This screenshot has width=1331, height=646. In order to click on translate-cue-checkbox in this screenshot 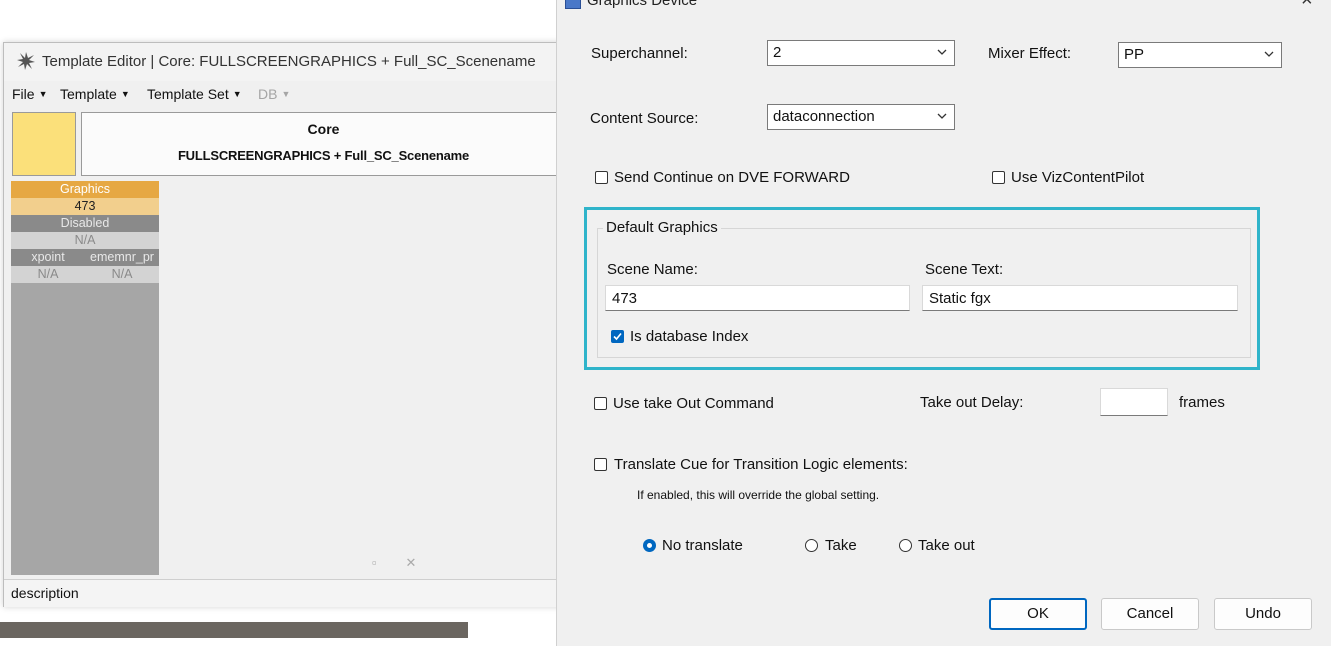, I will do `click(600, 464)`.